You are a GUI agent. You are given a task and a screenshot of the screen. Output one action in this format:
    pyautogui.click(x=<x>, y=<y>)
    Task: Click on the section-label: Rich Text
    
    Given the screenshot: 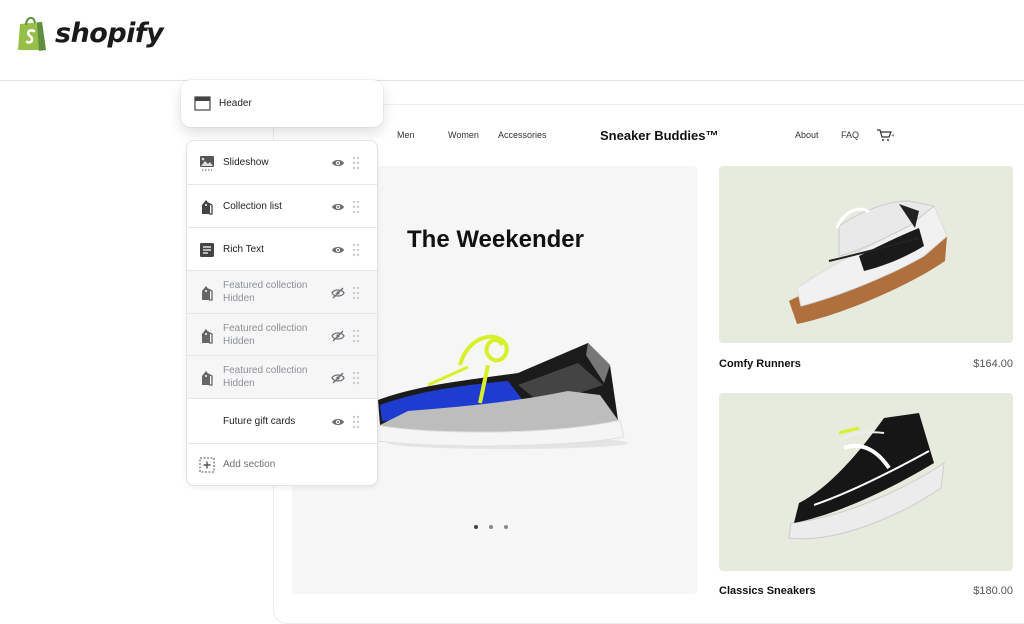 What is the action you would take?
    pyautogui.click(x=243, y=249)
    